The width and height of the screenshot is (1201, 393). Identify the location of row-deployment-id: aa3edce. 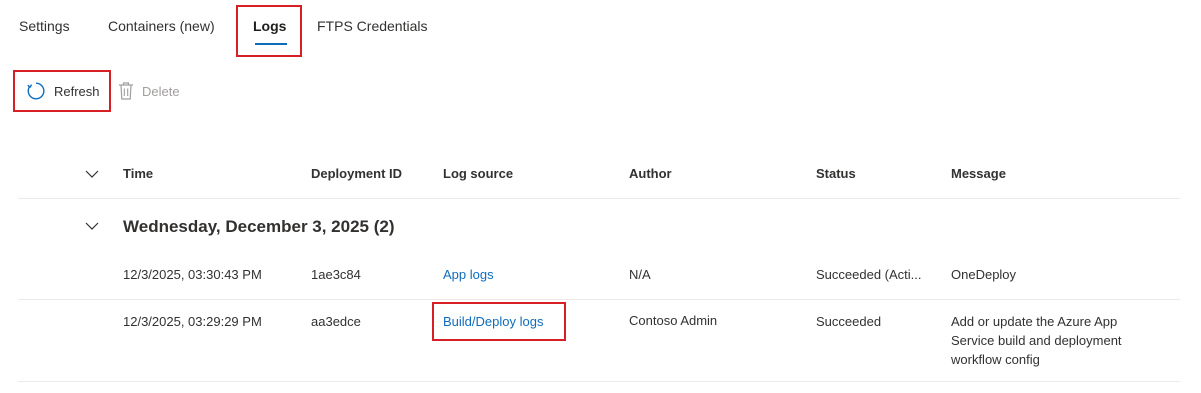
(336, 321).